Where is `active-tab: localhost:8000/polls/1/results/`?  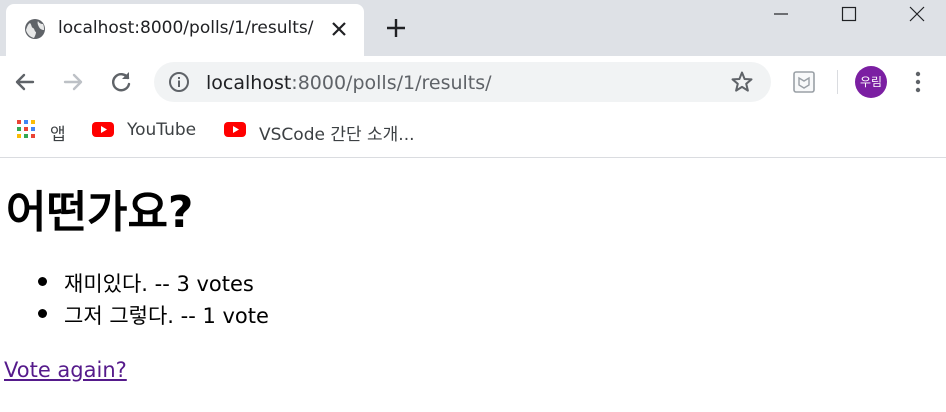
active-tab: localhost:8000/polls/1/results/ is located at coordinates (185, 30).